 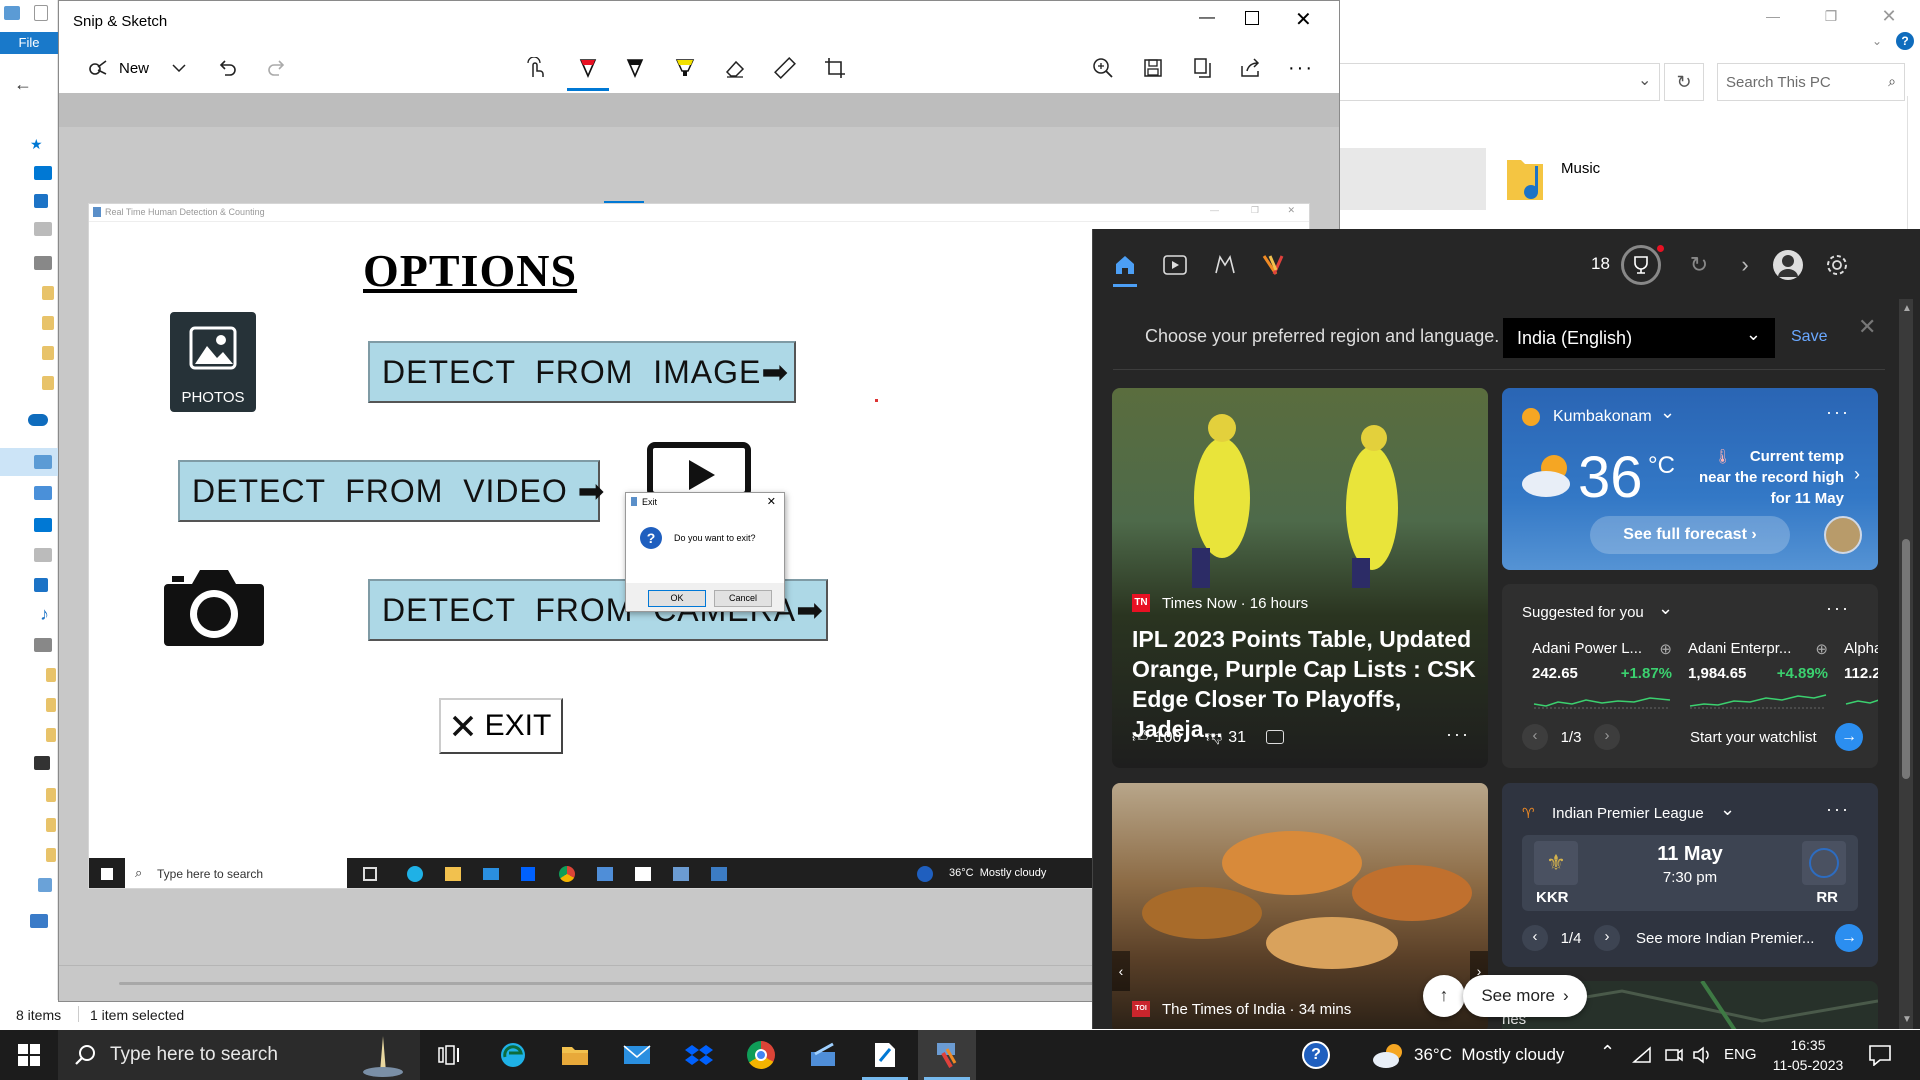 I want to click on ribbon-expand-icon: ⌄, so click(x=1877, y=41).